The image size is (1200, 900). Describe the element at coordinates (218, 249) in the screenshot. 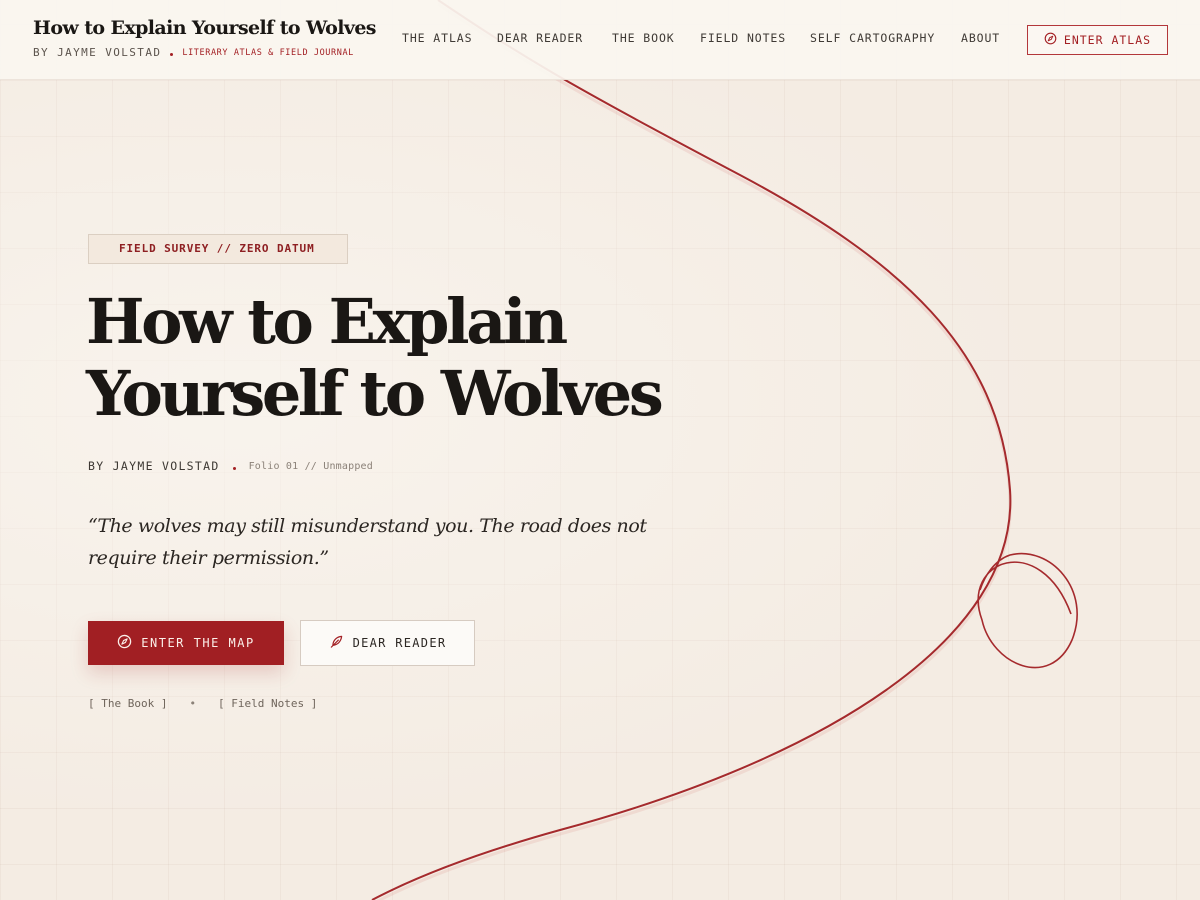

I see `field-survey-badge: FIELD SURVEY // ZERO DATUM` at that location.